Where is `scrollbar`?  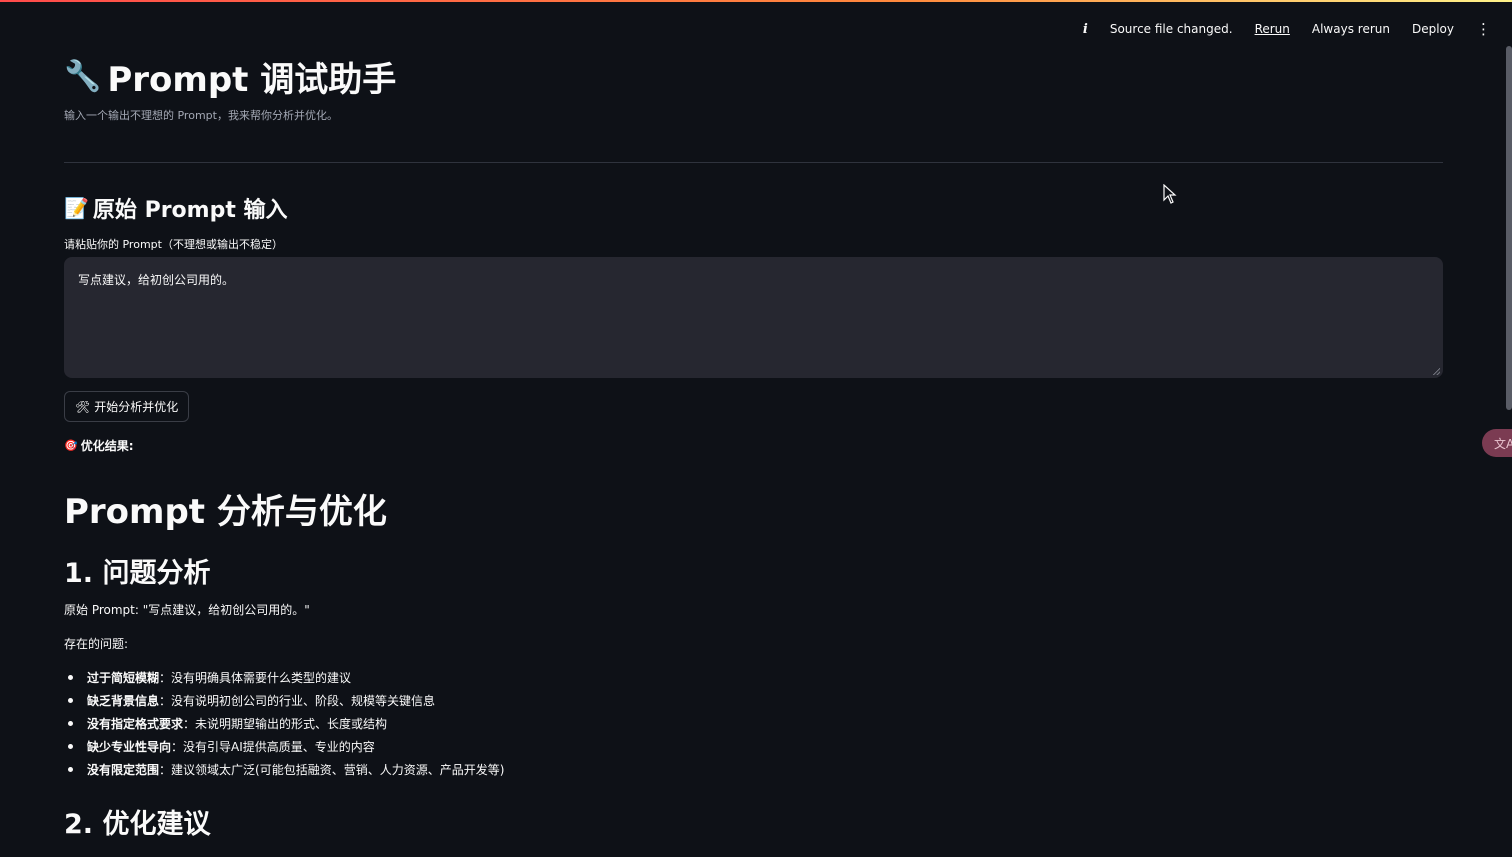 scrollbar is located at coordinates (1509, 228).